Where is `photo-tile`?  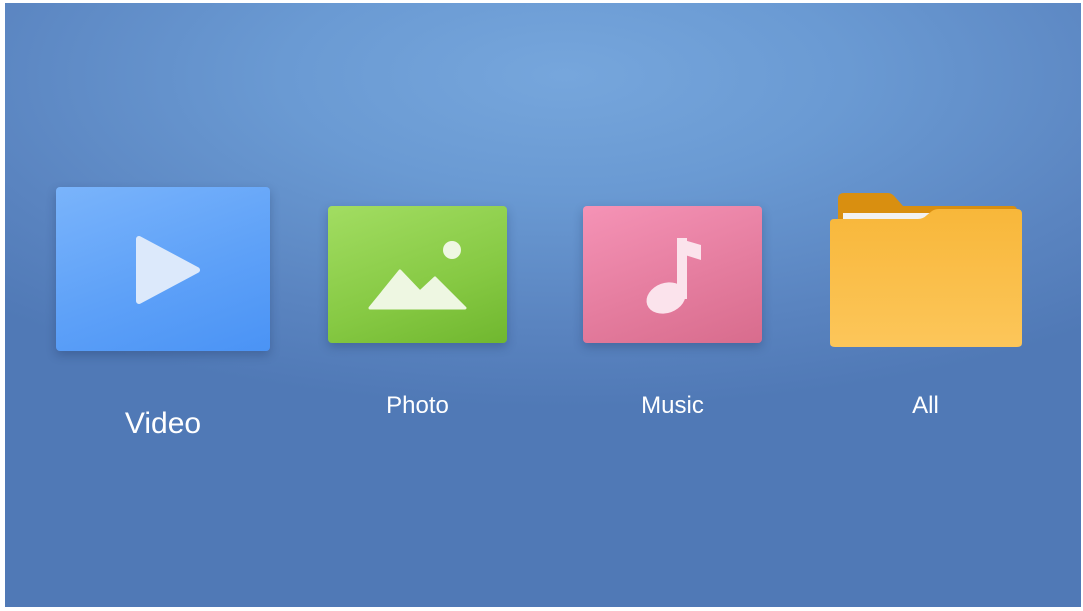 photo-tile is located at coordinates (417, 274).